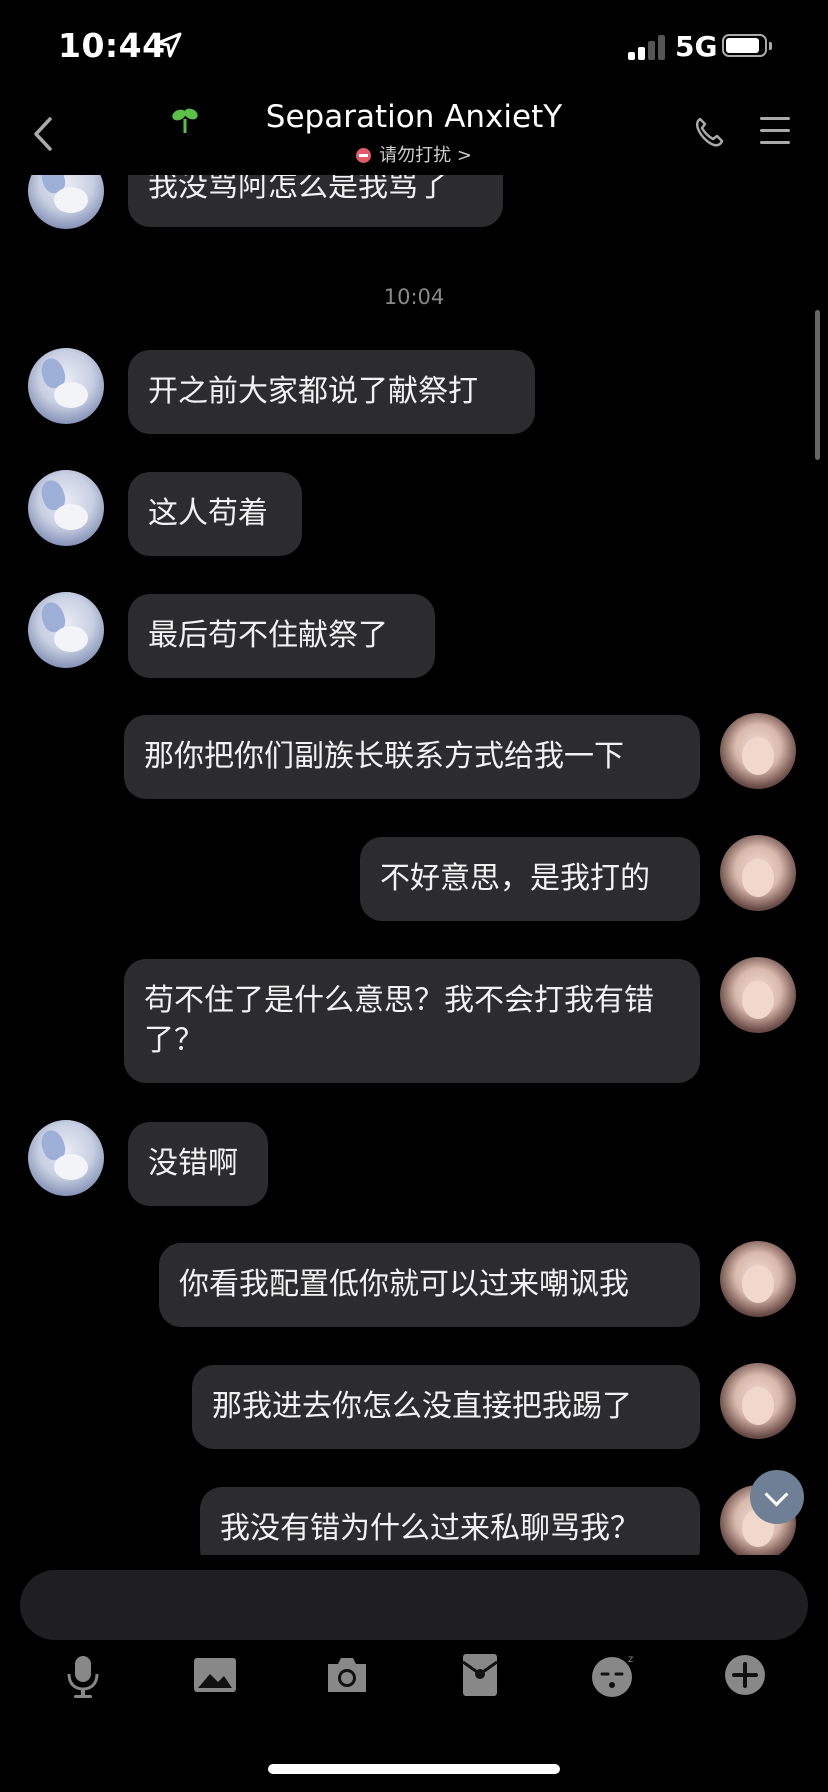 This screenshot has height=1792, width=828. Describe the element at coordinates (414, 47) in the screenshot. I see `status-bar: 10:44 5G` at that location.